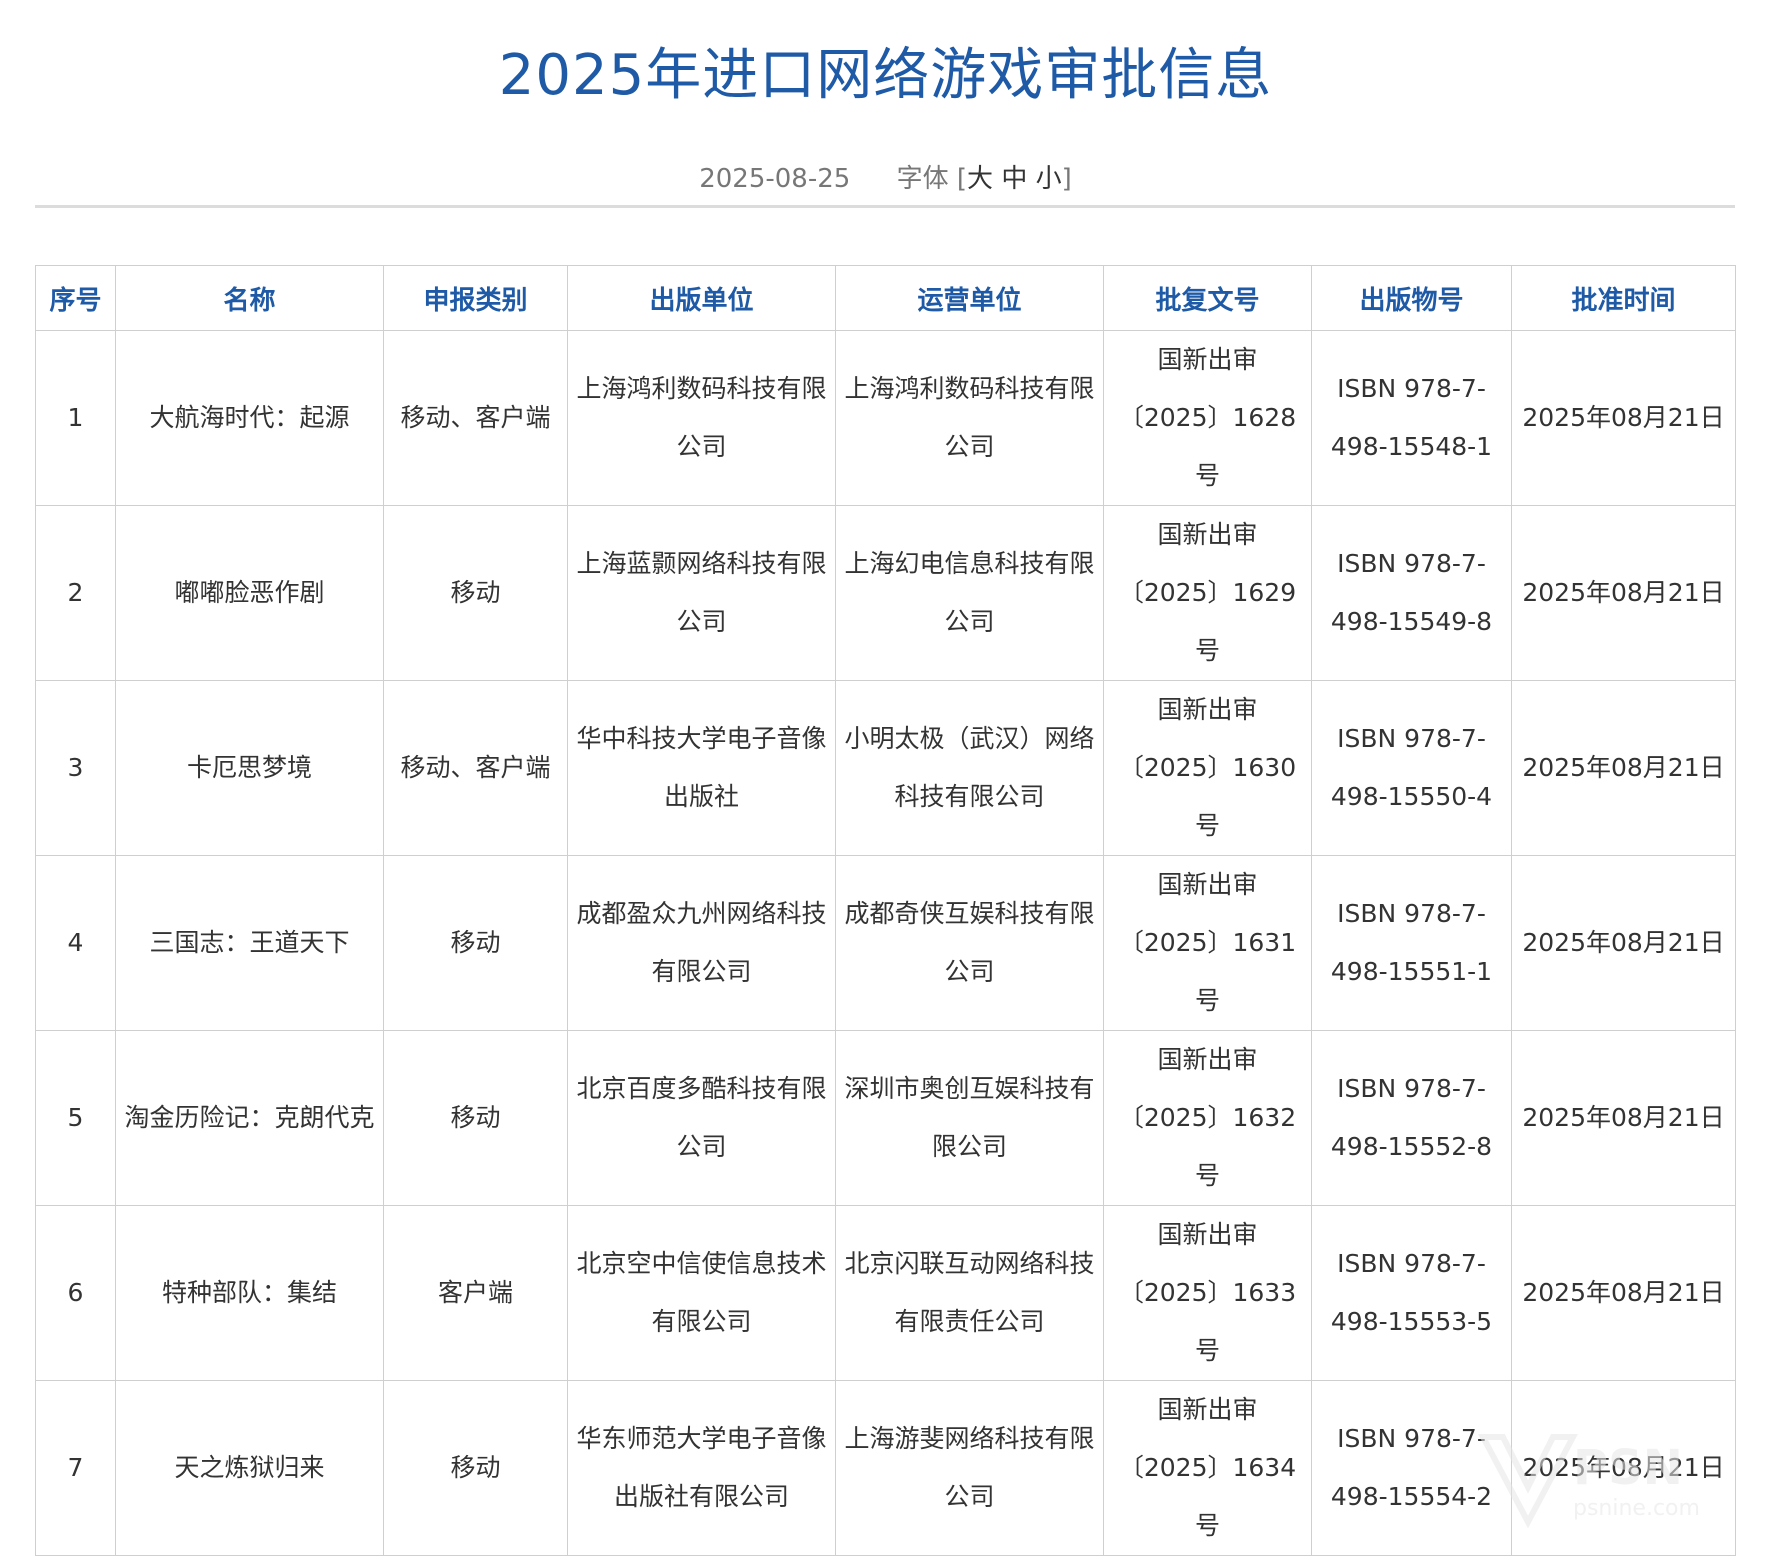  What do you see at coordinates (1049, 179) in the screenshot?
I see `font-size-small-button: 小` at bounding box center [1049, 179].